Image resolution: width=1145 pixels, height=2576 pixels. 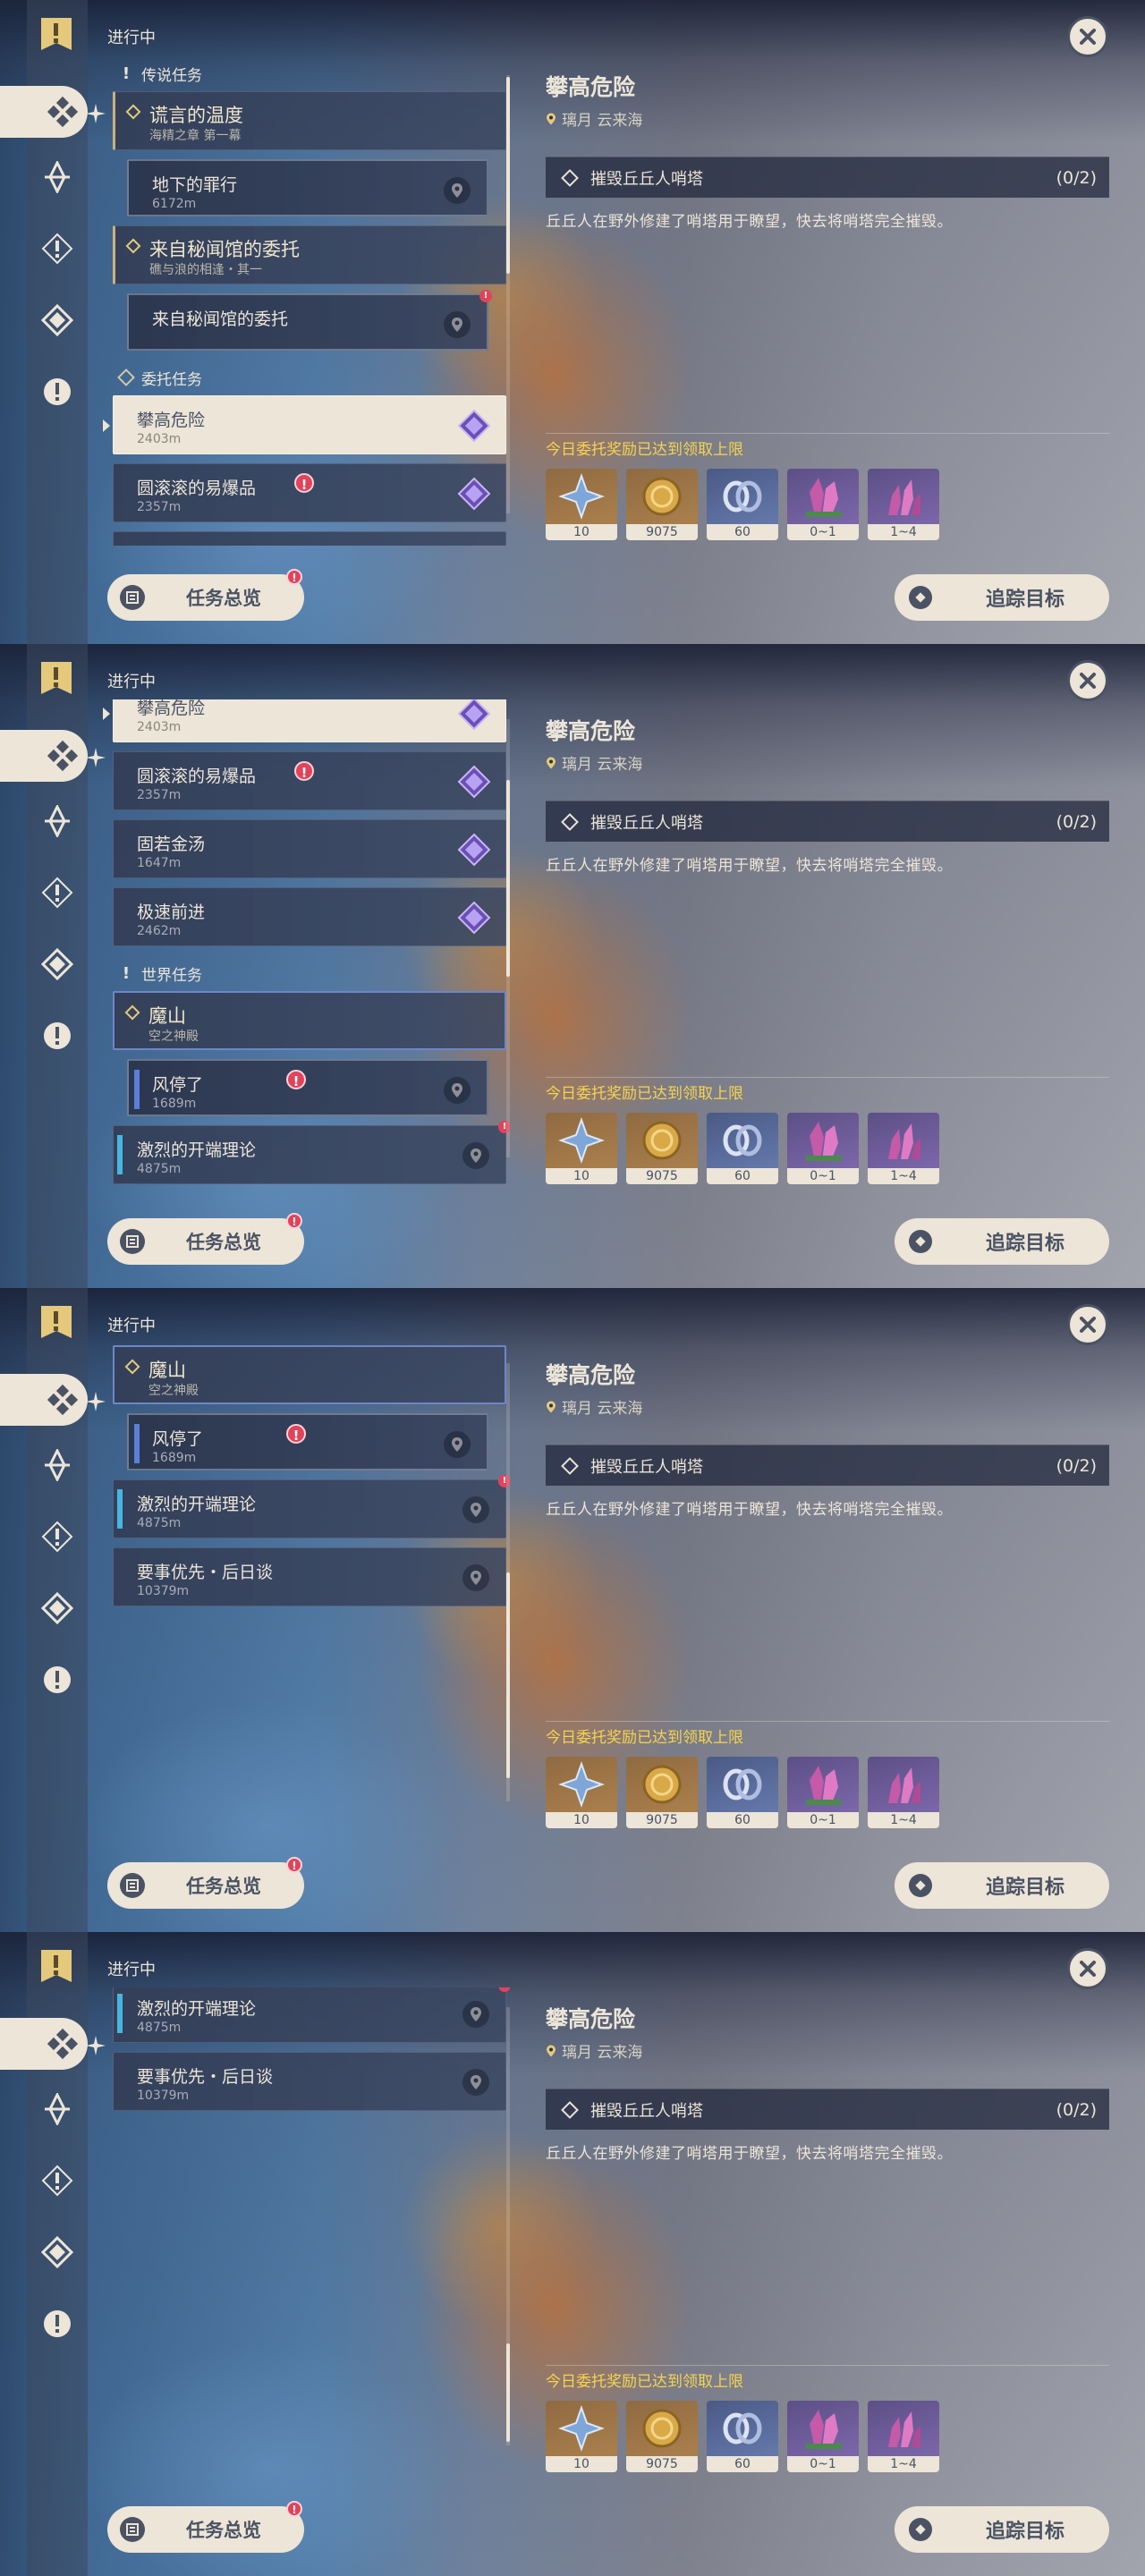 I want to click on reward-count: 1~4, so click(x=903, y=1176).